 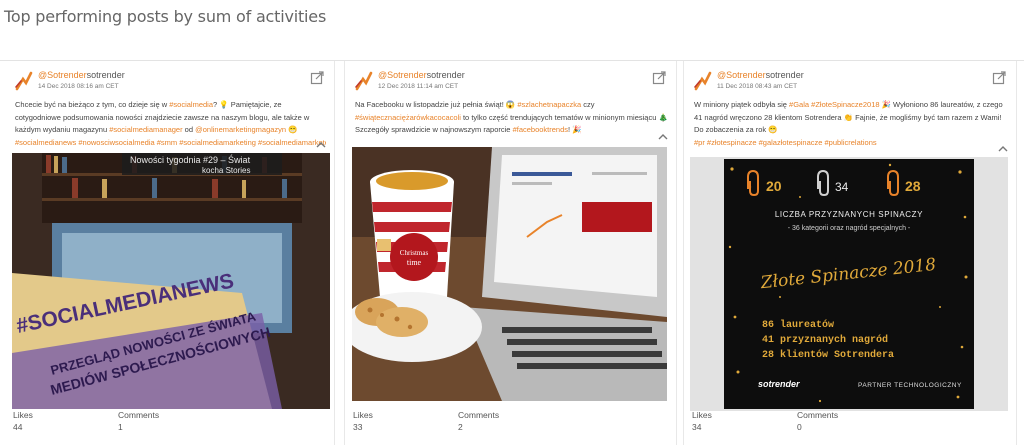 I want to click on comments-count: 2, so click(x=460, y=427).